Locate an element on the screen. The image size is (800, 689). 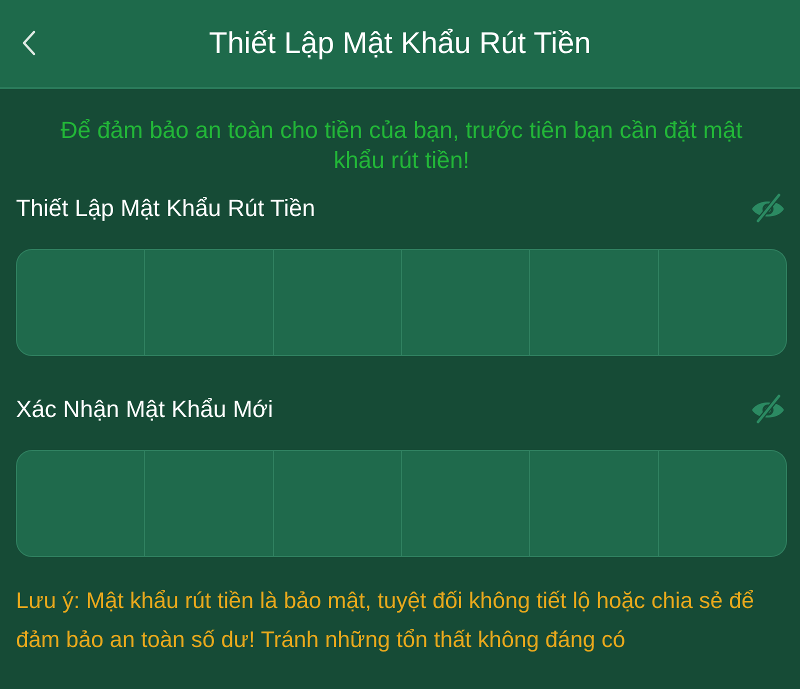
intro-message: Để đảm bảo an toàn cho tiền của bạn, trước tiên bạn cần đặt mật khẩu rút tiền! is located at coordinates (402, 145).